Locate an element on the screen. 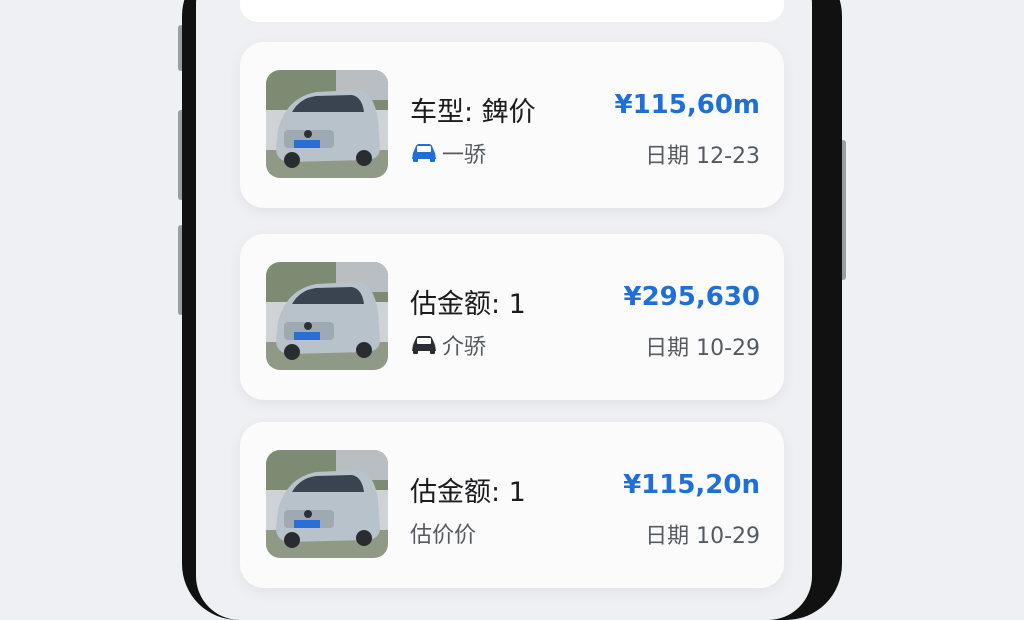 The height and width of the screenshot is (620, 1024). vehicle-card: 车型: 錍价 一骄 ¥115,60m 日期 12-23 is located at coordinates (512, 125).